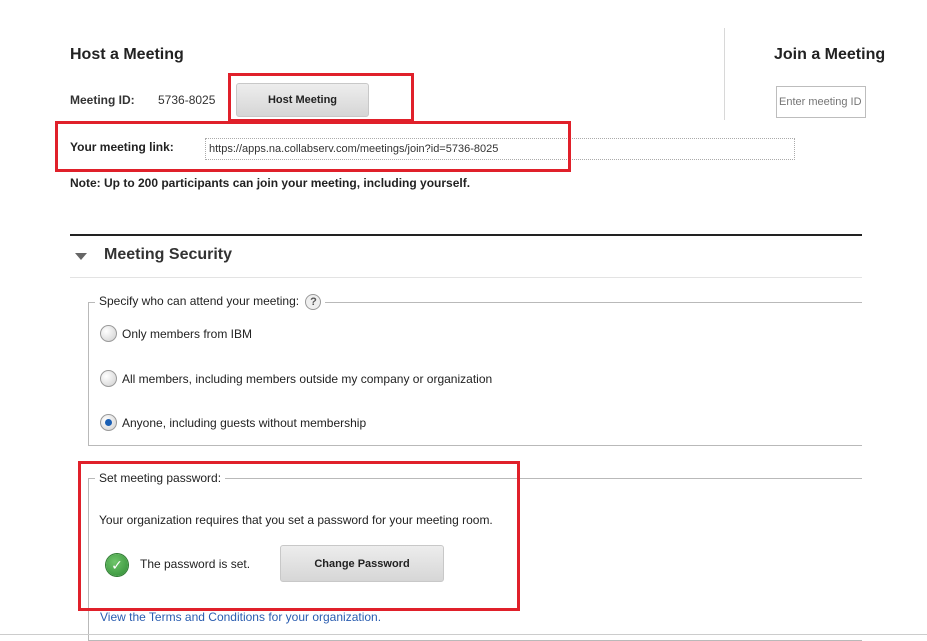  I want to click on attendance-legend: Specify who can attend your meeting: ?, so click(210, 302).